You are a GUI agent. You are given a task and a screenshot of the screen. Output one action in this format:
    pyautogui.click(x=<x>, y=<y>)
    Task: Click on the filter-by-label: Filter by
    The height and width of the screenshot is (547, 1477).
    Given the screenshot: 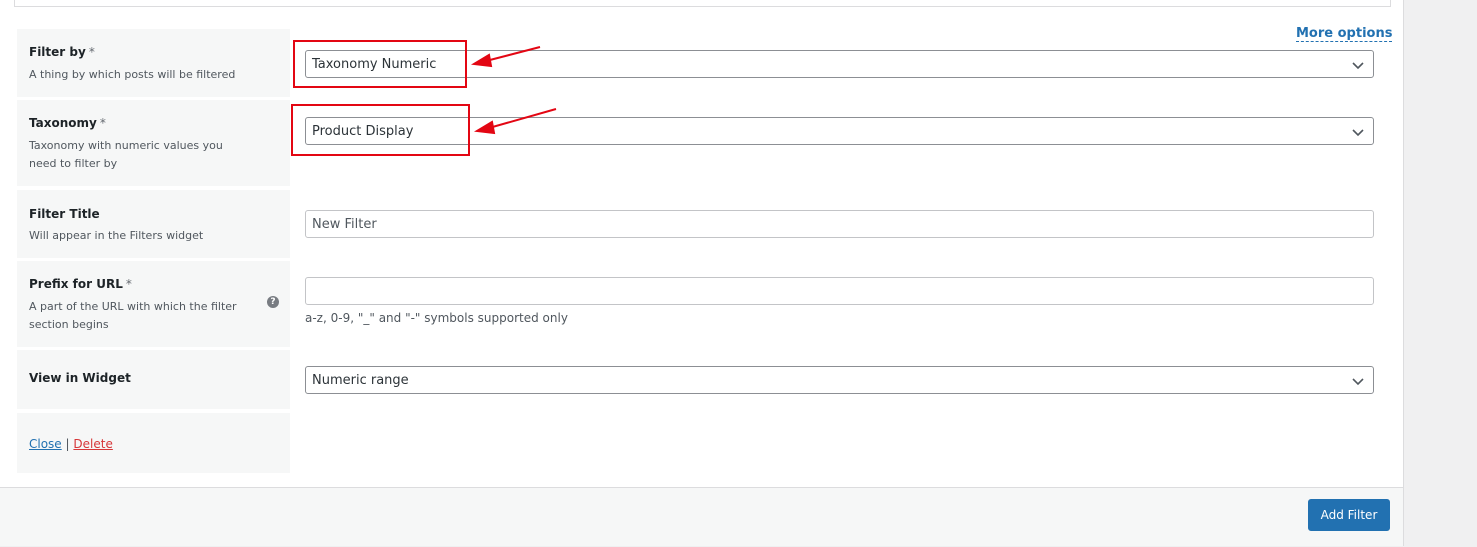 What is the action you would take?
    pyautogui.click(x=57, y=52)
    